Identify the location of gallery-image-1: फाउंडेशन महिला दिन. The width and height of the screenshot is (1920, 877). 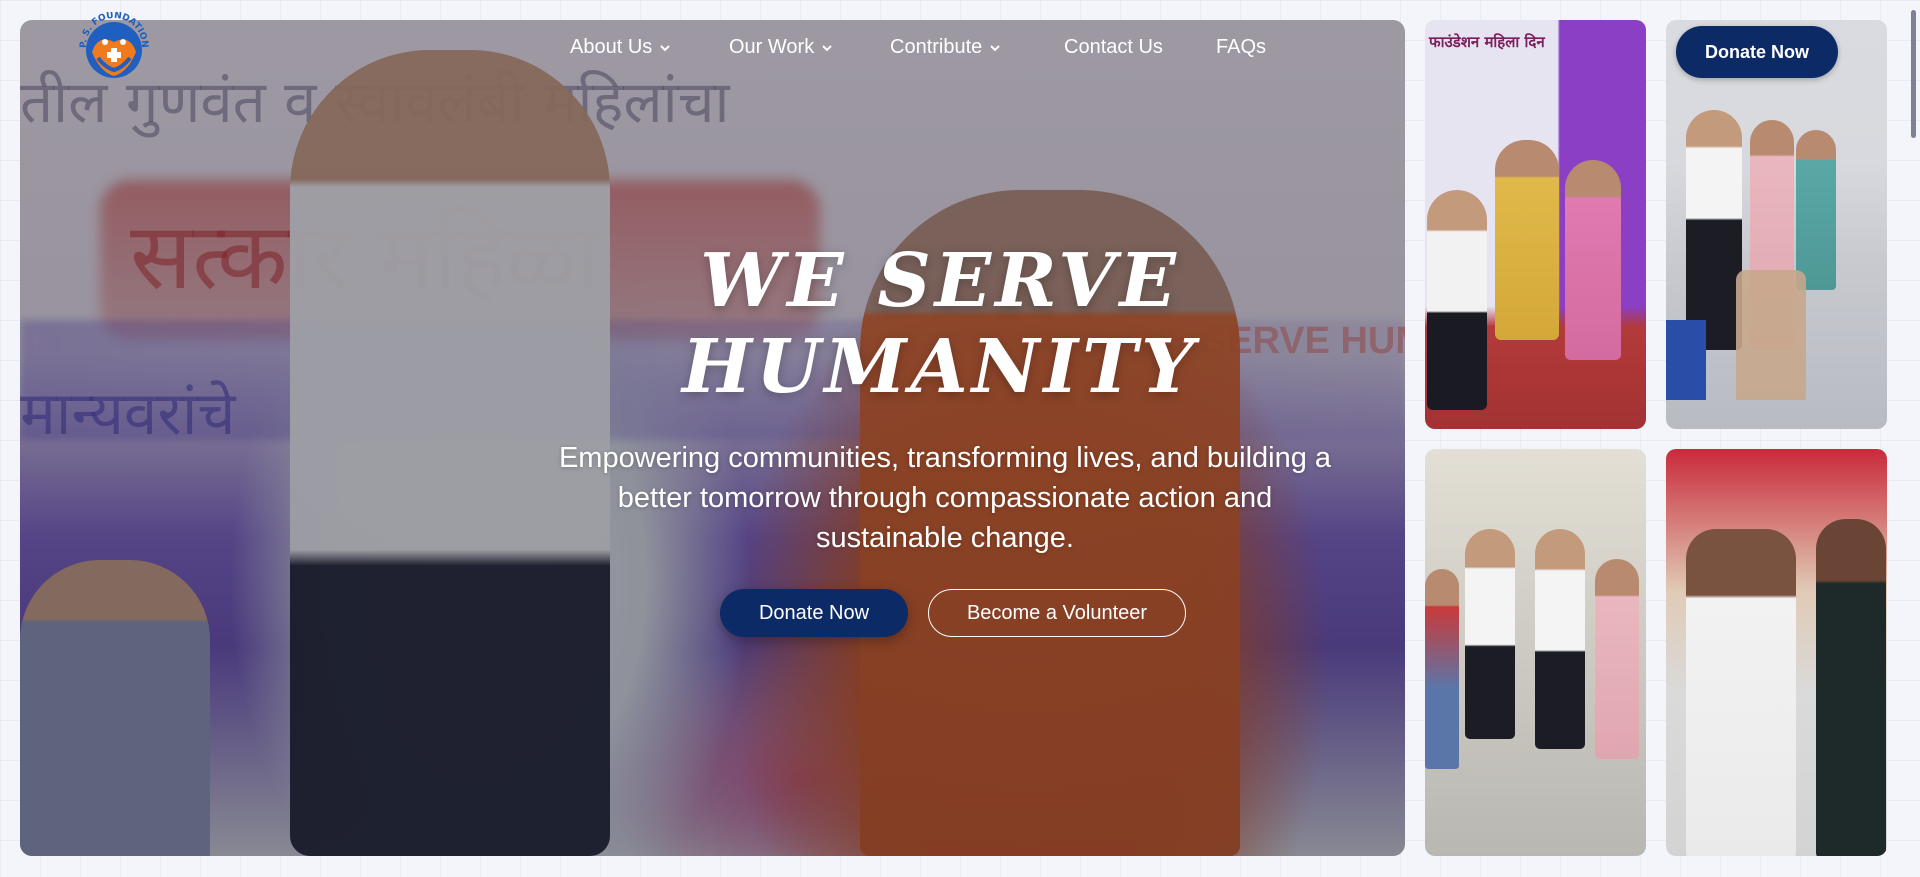
(1535, 224).